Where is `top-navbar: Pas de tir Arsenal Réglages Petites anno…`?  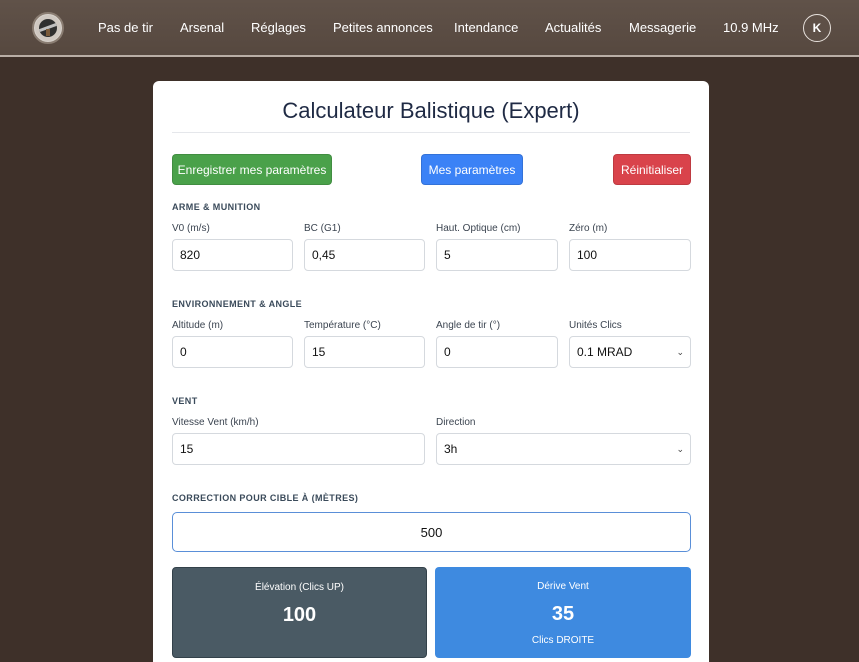 top-navbar: Pas de tir Arsenal Réglages Petites anno… is located at coordinates (429, 28).